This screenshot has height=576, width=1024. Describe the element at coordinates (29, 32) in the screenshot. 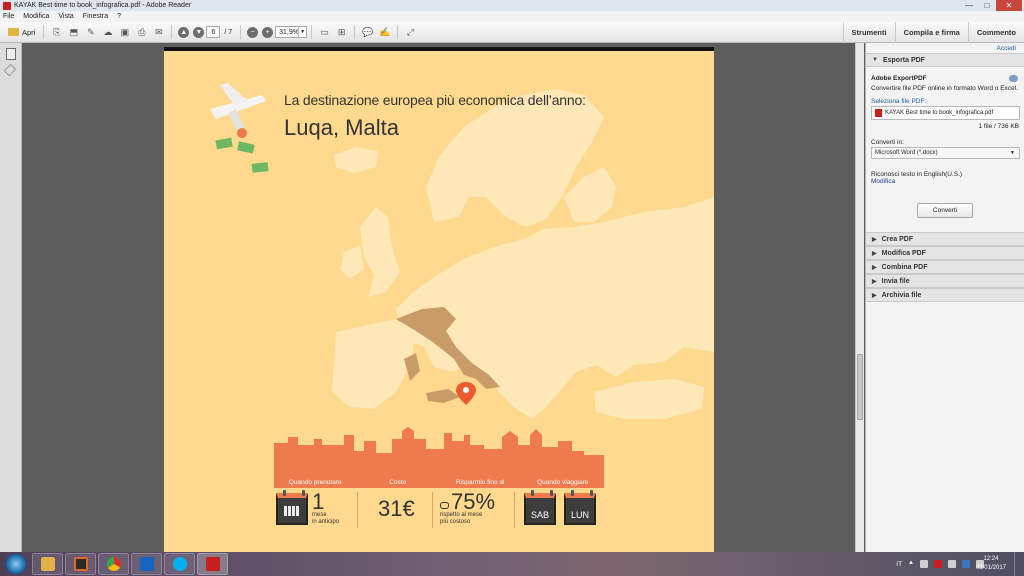

I see `open-label: Apri` at that location.